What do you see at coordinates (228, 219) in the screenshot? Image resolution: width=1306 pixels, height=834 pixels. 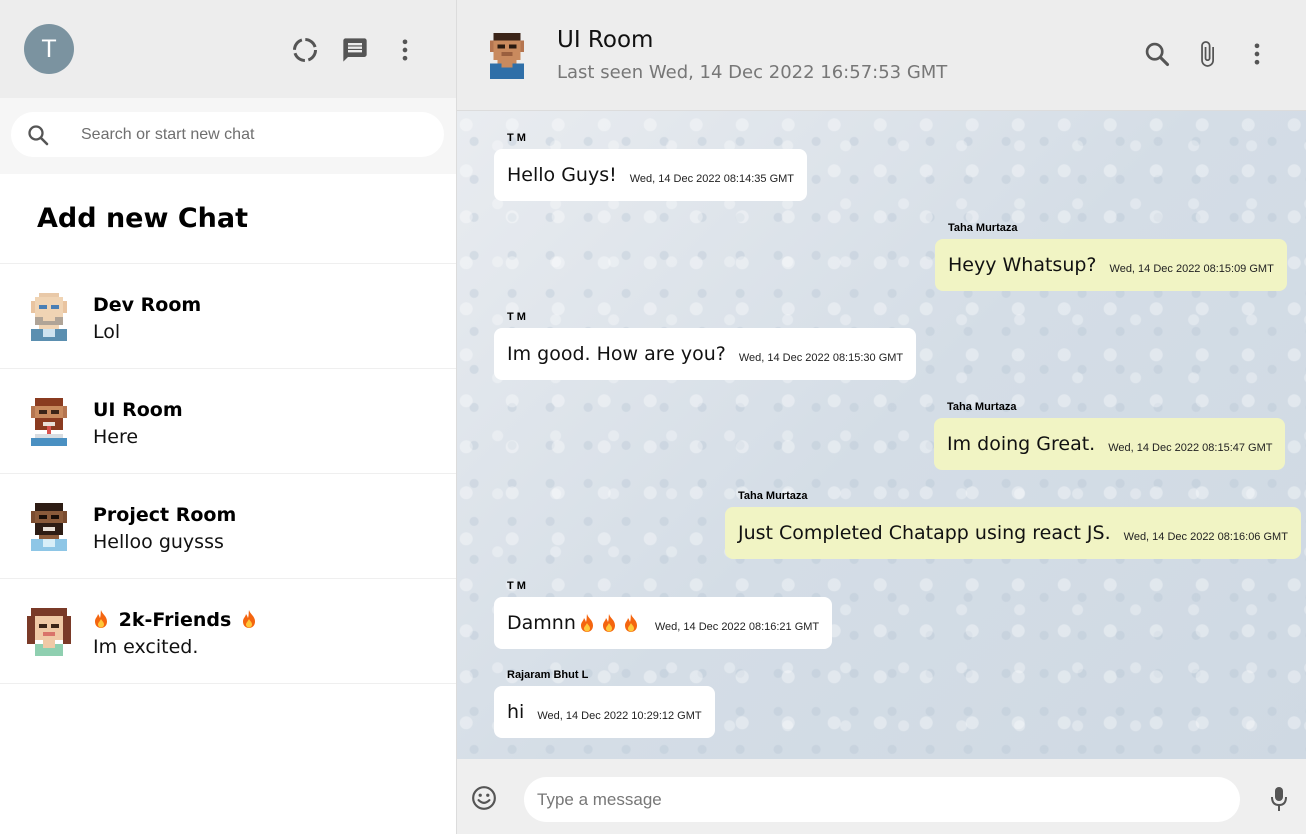 I see `add-new-chat-button: Add new Chat` at bounding box center [228, 219].